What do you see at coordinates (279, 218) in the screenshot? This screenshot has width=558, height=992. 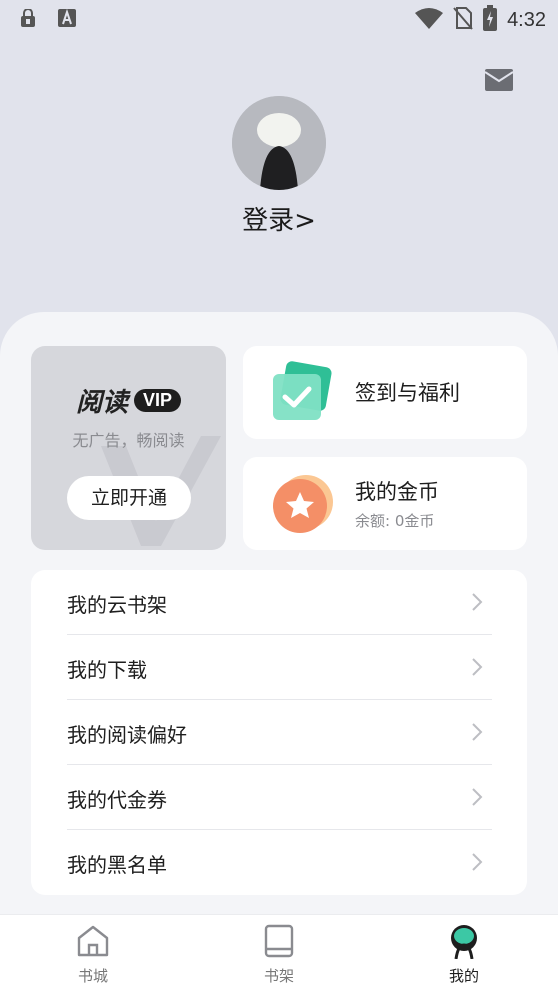 I see `login-link: 登录>` at bounding box center [279, 218].